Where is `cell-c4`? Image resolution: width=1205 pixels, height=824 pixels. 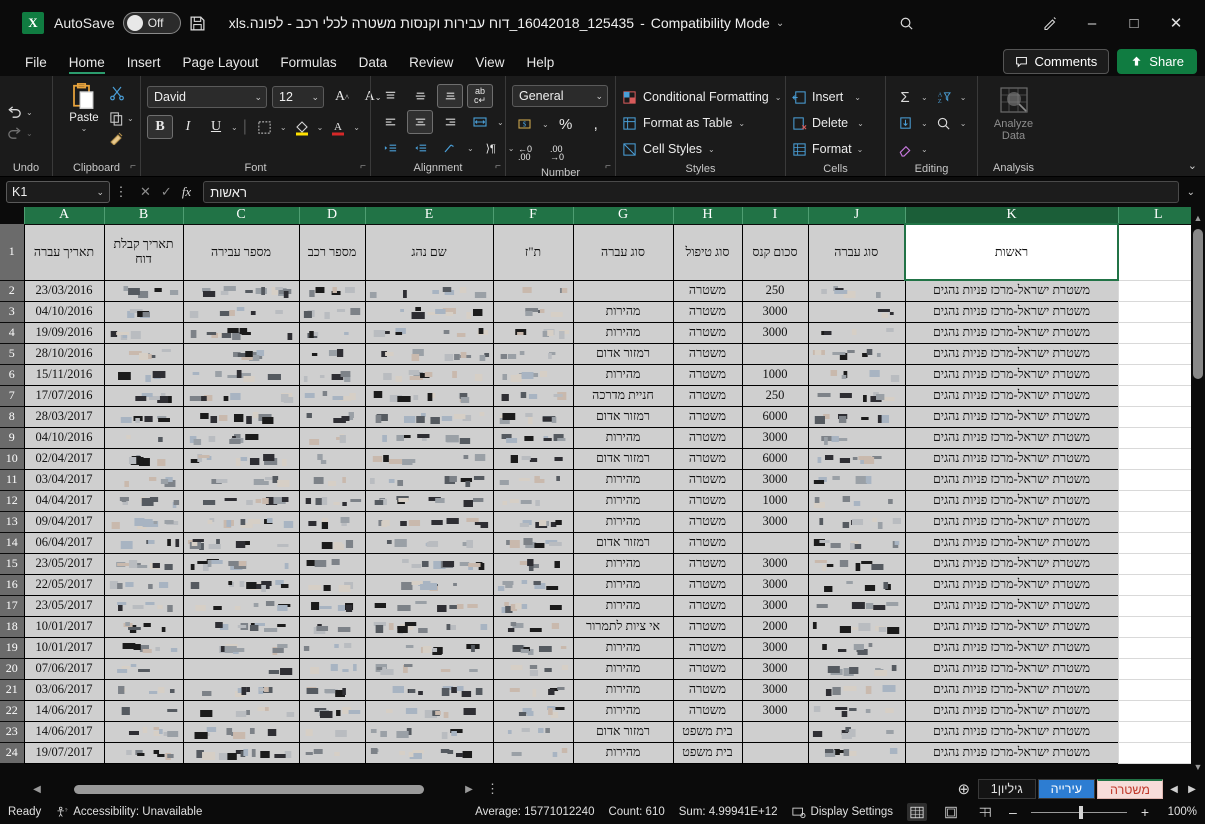
cell-c4 is located at coordinates (241, 332).